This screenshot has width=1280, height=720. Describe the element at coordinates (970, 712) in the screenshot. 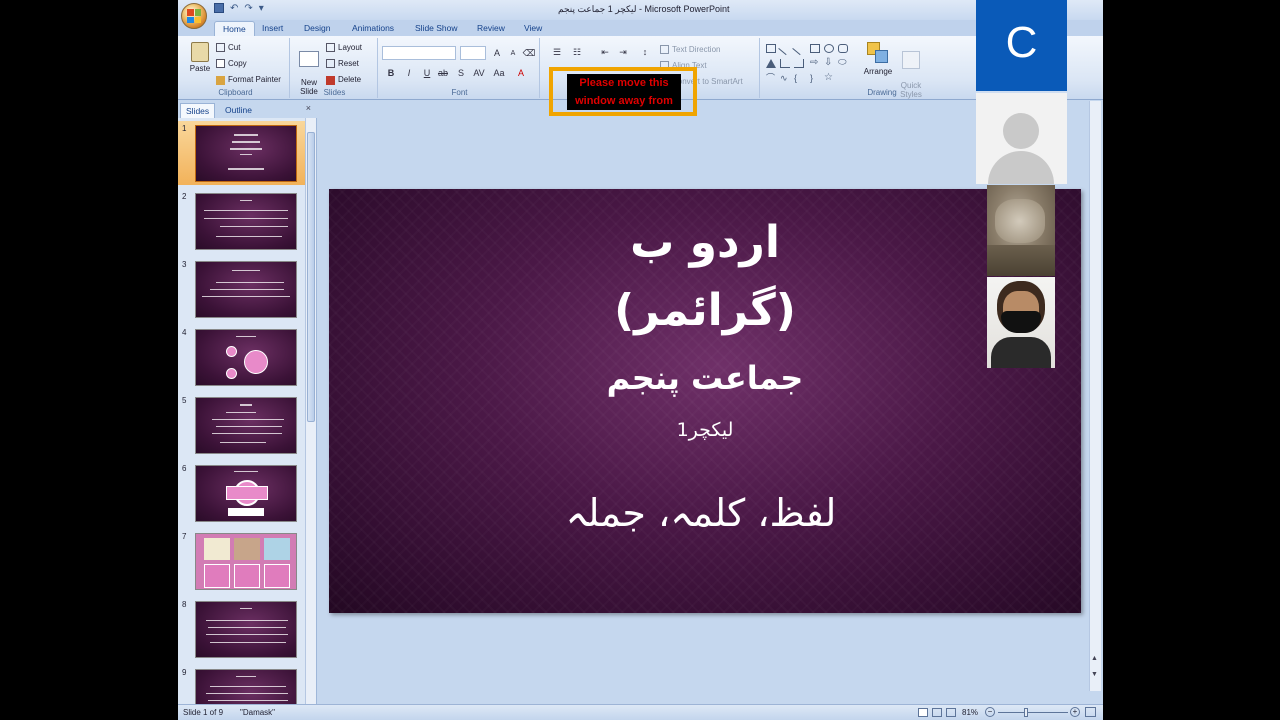

I see `zoom-level: 81%` at that location.